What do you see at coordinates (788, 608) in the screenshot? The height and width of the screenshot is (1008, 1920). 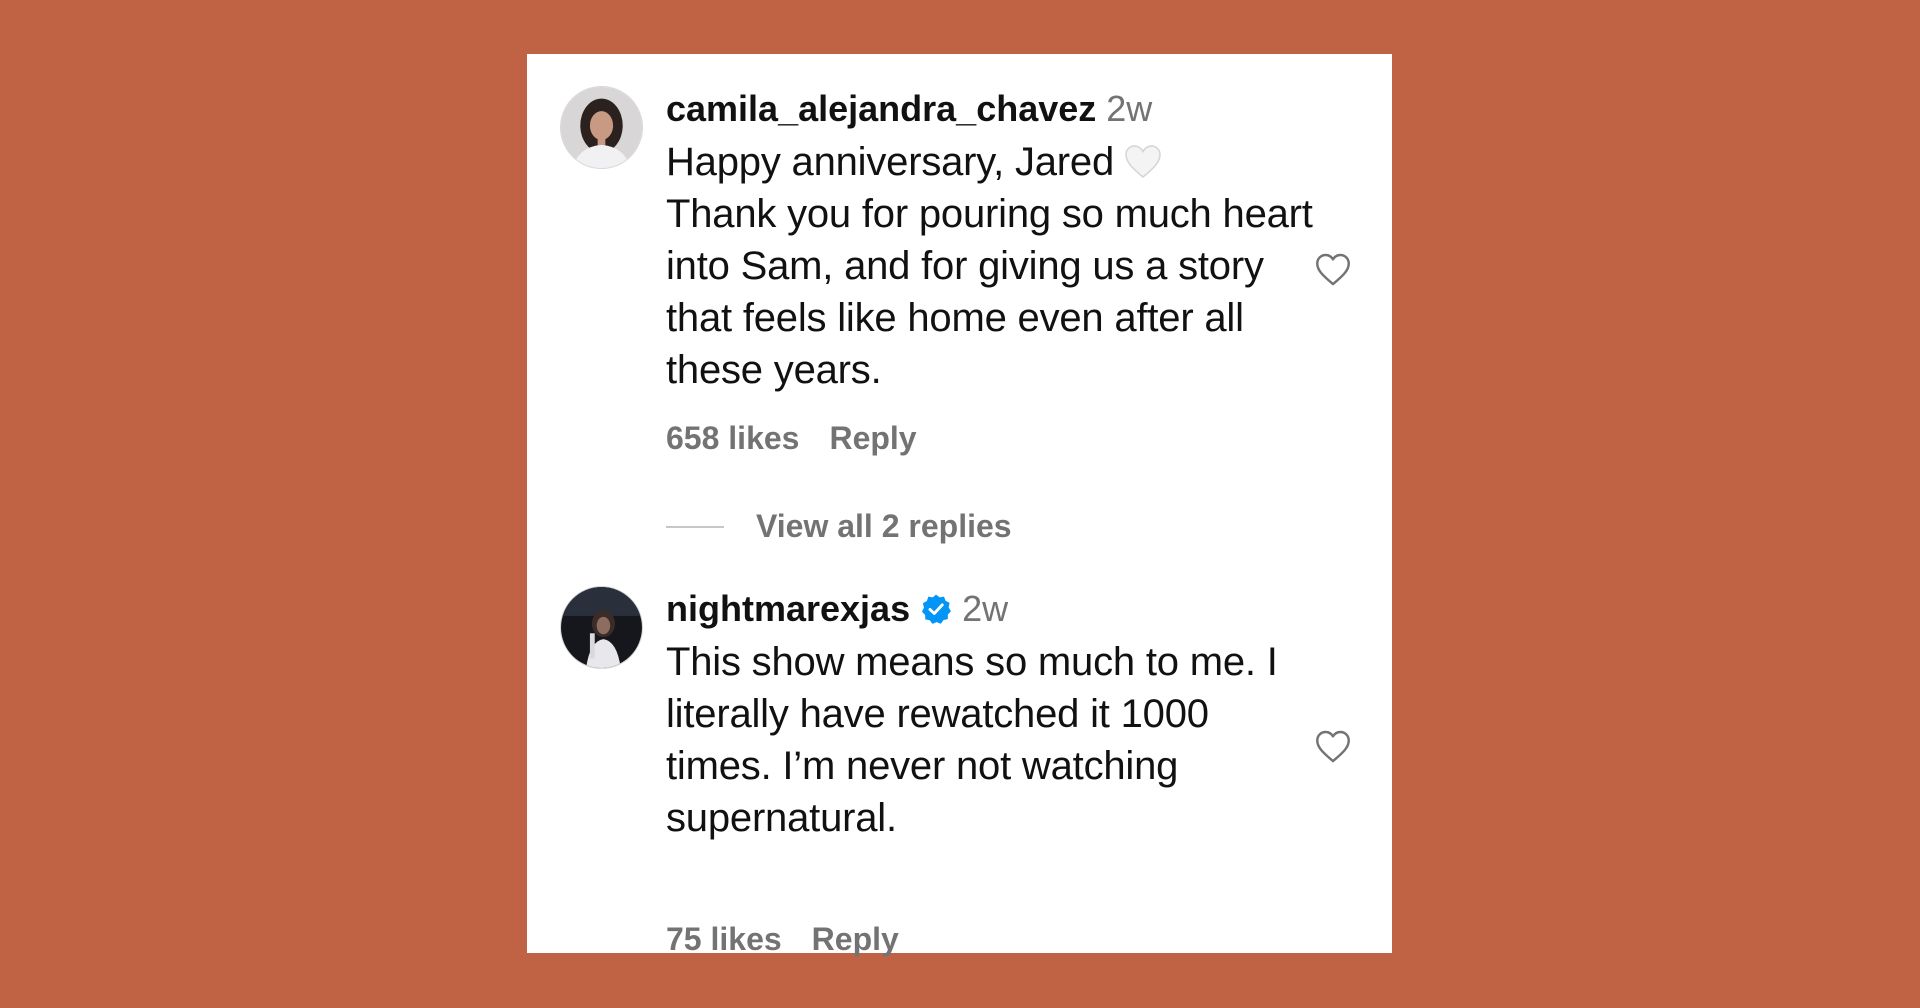 I see `username: nightmarexjas` at bounding box center [788, 608].